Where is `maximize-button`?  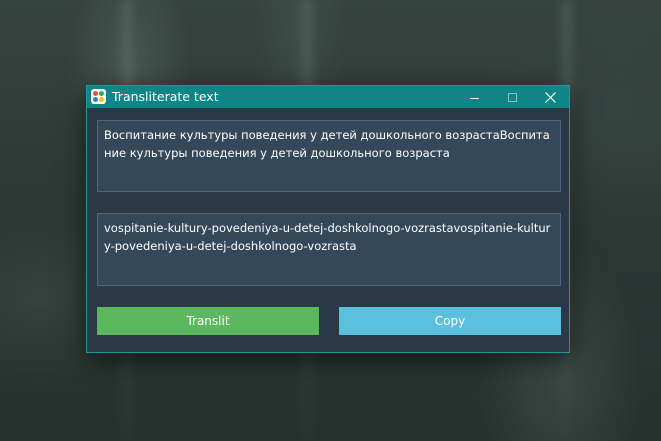 maximize-button is located at coordinates (512, 97).